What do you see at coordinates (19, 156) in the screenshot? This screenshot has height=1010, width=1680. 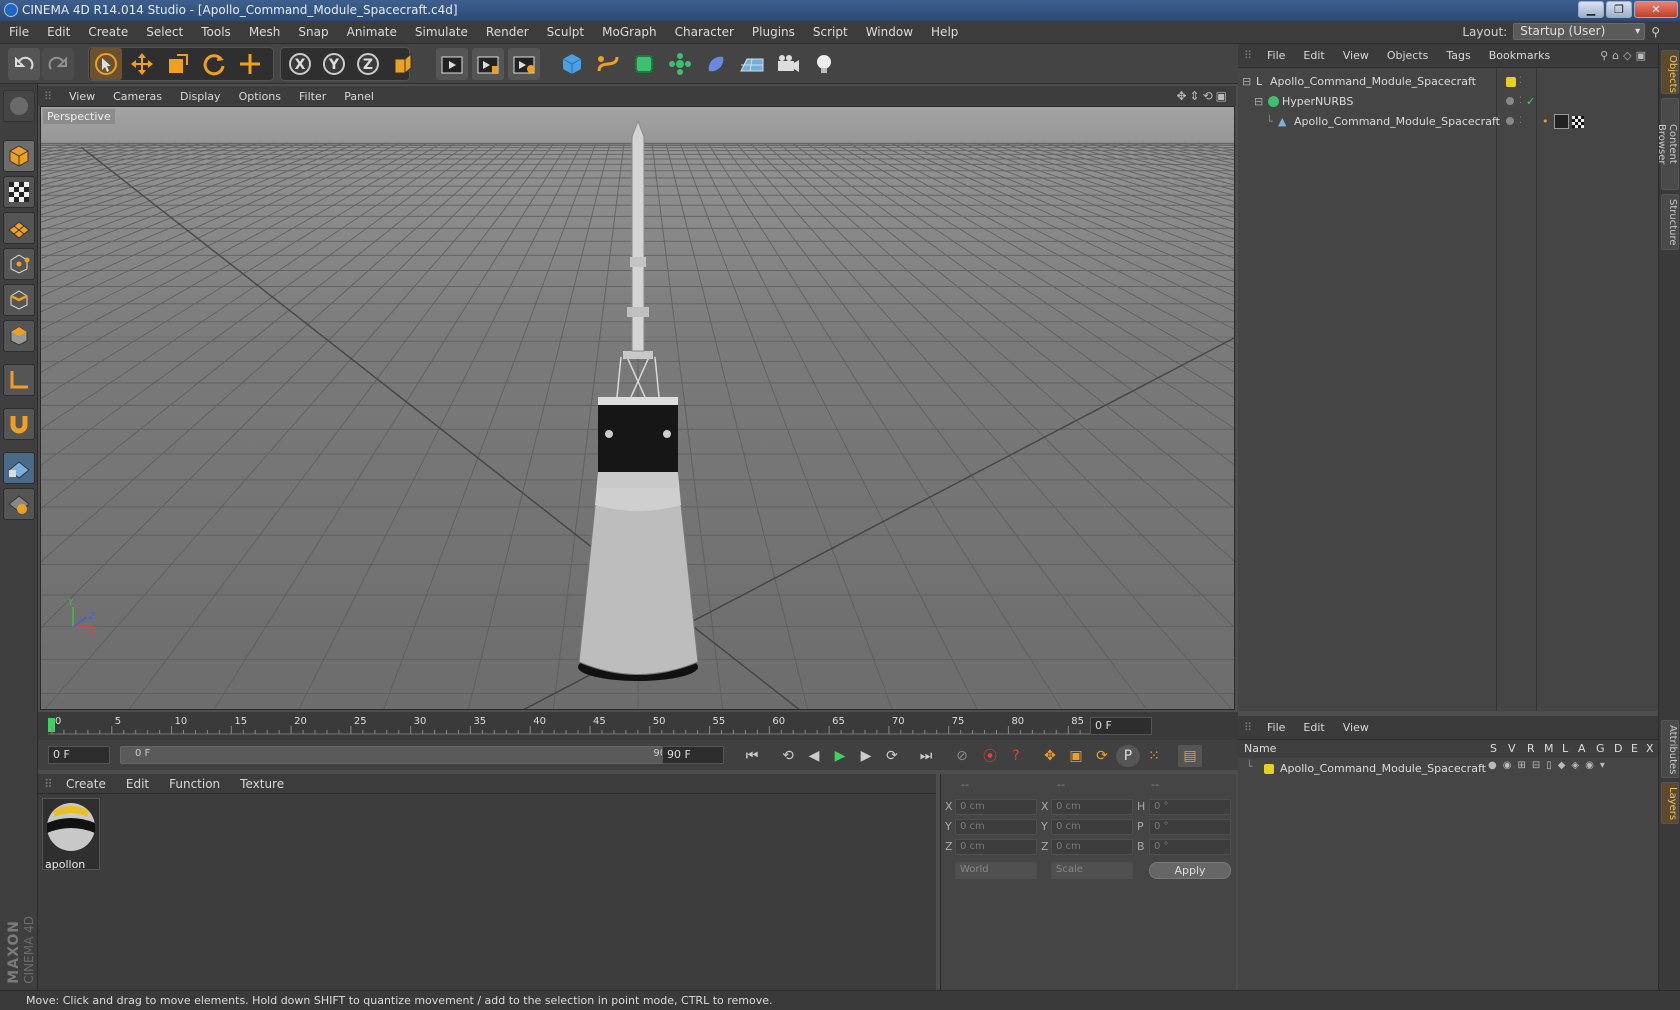 I see `model-mode-icon` at bounding box center [19, 156].